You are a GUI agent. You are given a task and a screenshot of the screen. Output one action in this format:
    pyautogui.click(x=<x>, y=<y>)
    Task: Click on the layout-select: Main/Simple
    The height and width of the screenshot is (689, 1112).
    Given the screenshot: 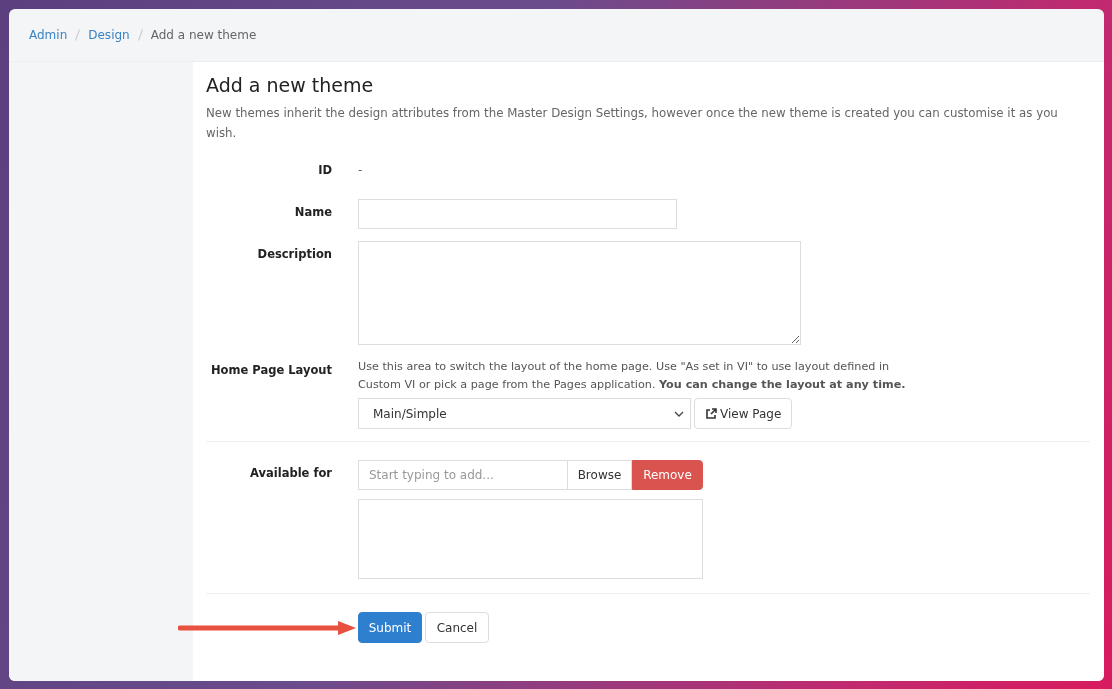 What is the action you would take?
    pyautogui.click(x=524, y=413)
    